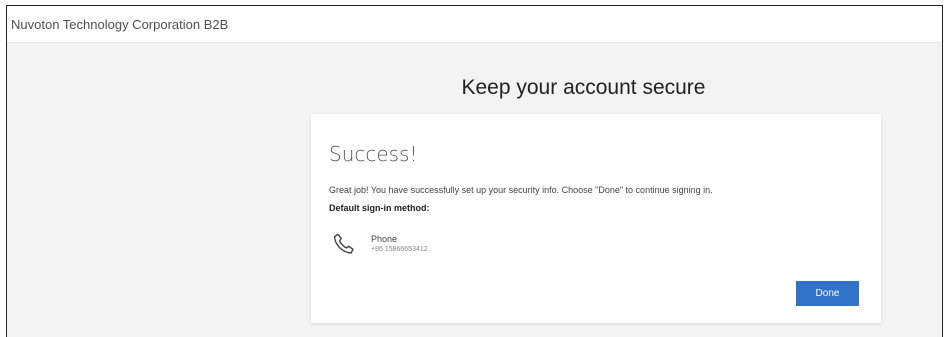 This screenshot has width=947, height=337. What do you see at coordinates (379, 208) in the screenshot?
I see `default-method-label: Default sign-in method:` at bounding box center [379, 208].